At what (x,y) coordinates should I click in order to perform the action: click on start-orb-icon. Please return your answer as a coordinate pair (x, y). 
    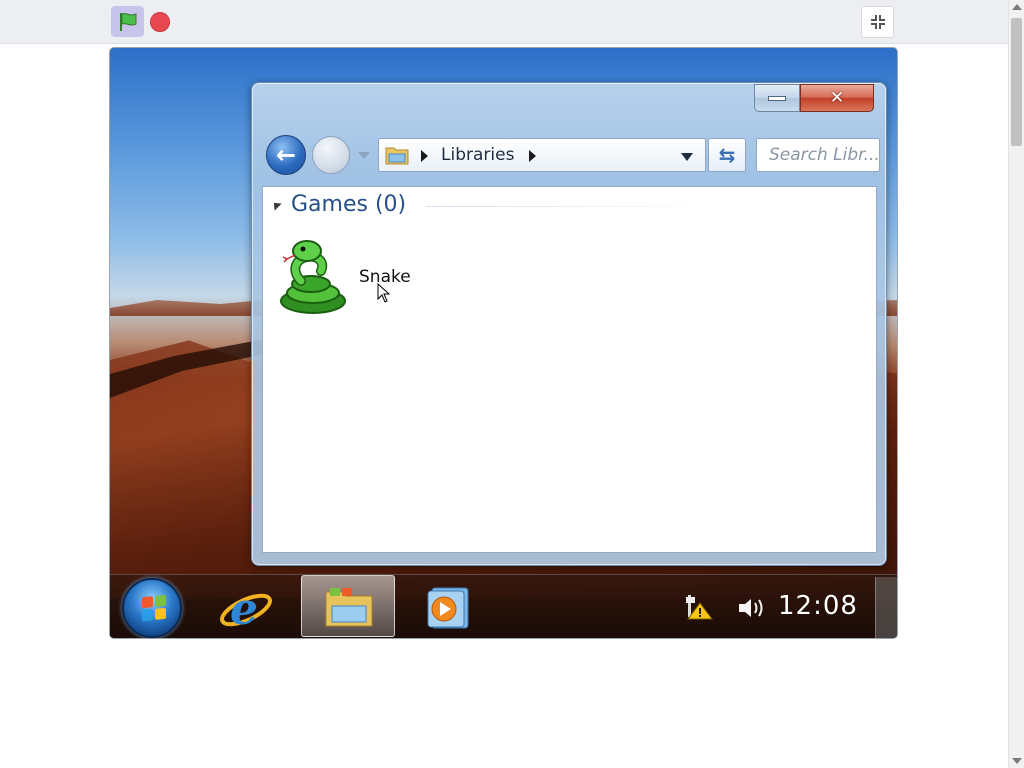
    Looking at the image, I should click on (154, 608).